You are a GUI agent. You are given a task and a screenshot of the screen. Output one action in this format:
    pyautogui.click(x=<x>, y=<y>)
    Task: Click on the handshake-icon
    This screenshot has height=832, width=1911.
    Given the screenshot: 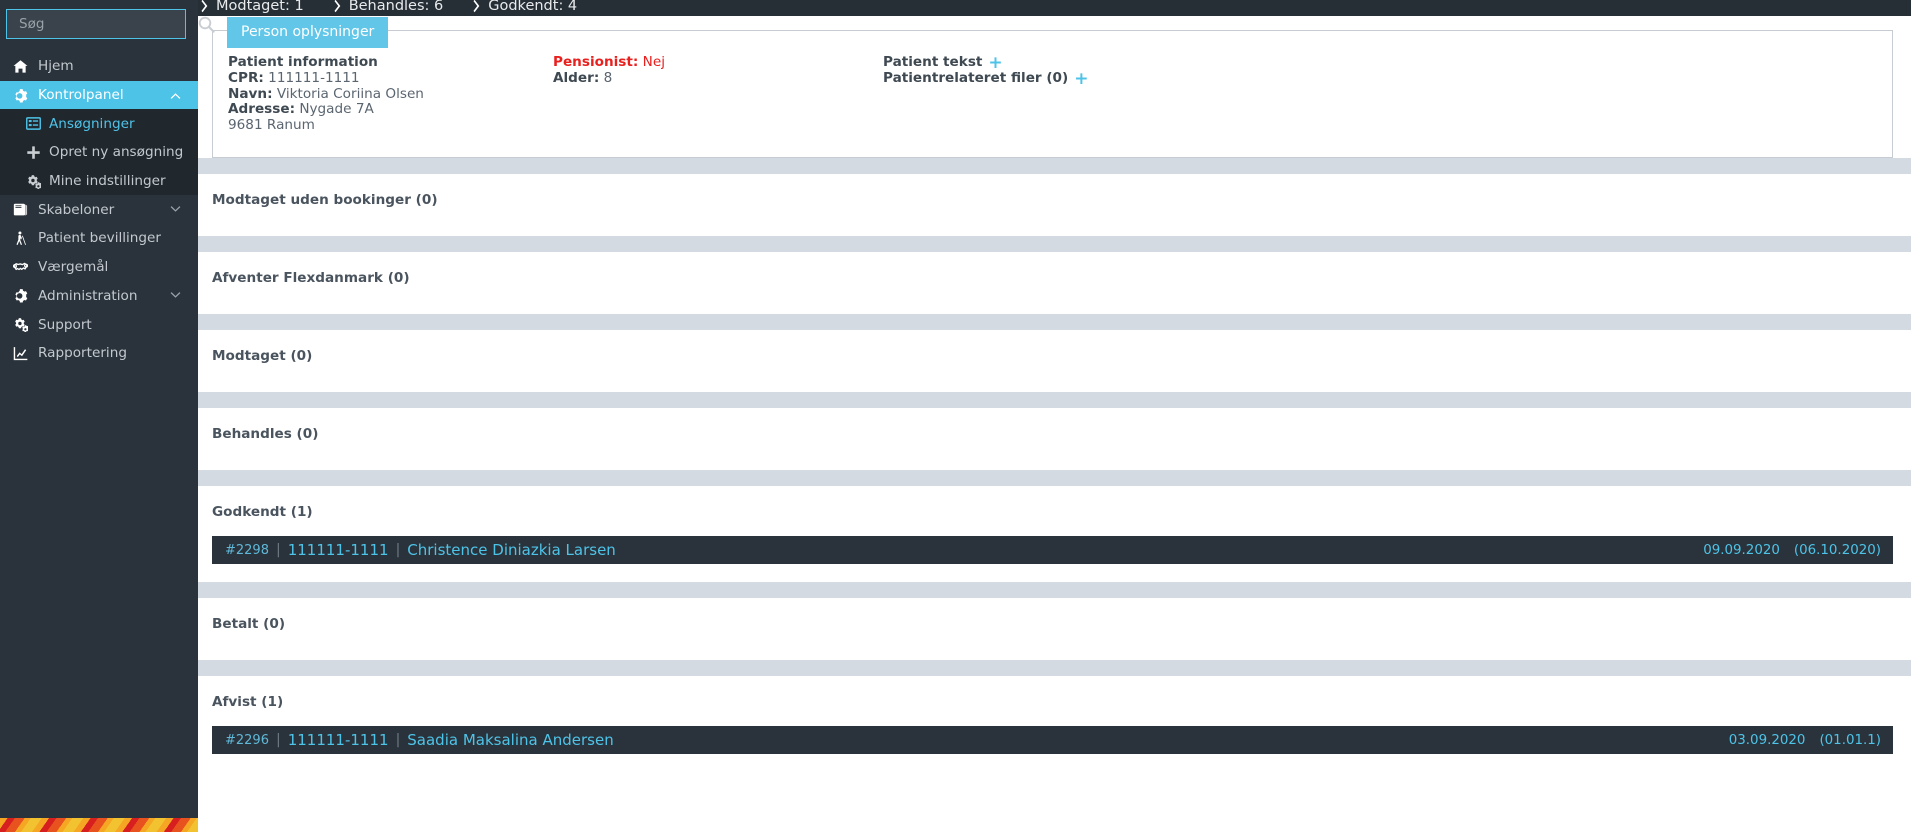 What is the action you would take?
    pyautogui.click(x=20, y=266)
    